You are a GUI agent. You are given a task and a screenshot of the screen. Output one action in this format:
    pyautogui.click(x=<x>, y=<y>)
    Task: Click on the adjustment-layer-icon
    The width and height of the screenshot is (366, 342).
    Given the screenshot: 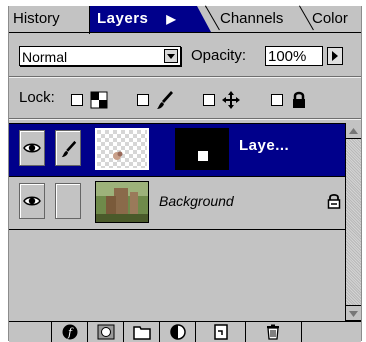 What is the action you would take?
    pyautogui.click(x=178, y=332)
    